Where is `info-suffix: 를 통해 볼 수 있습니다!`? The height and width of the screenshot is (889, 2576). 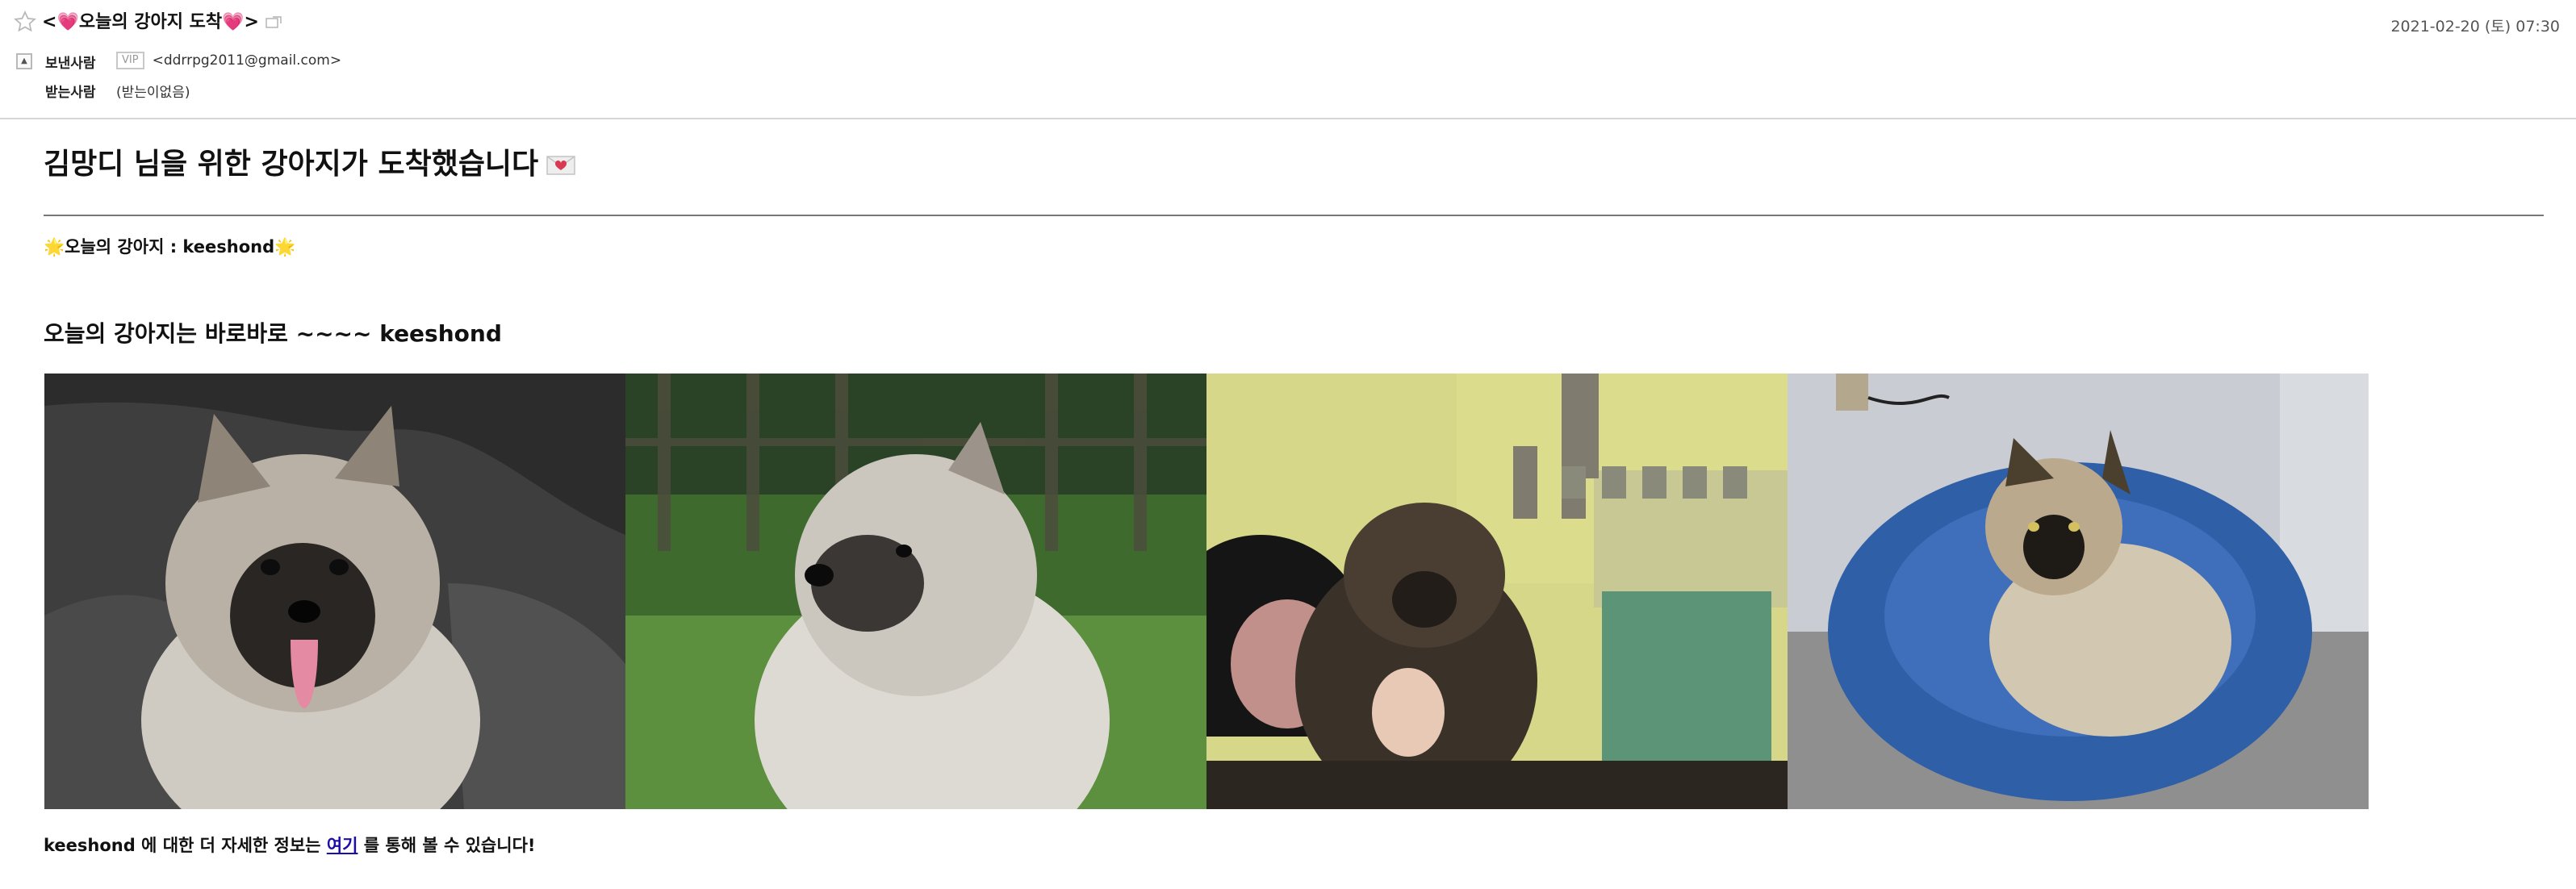 info-suffix: 를 통해 볼 수 있습니다! is located at coordinates (447, 845).